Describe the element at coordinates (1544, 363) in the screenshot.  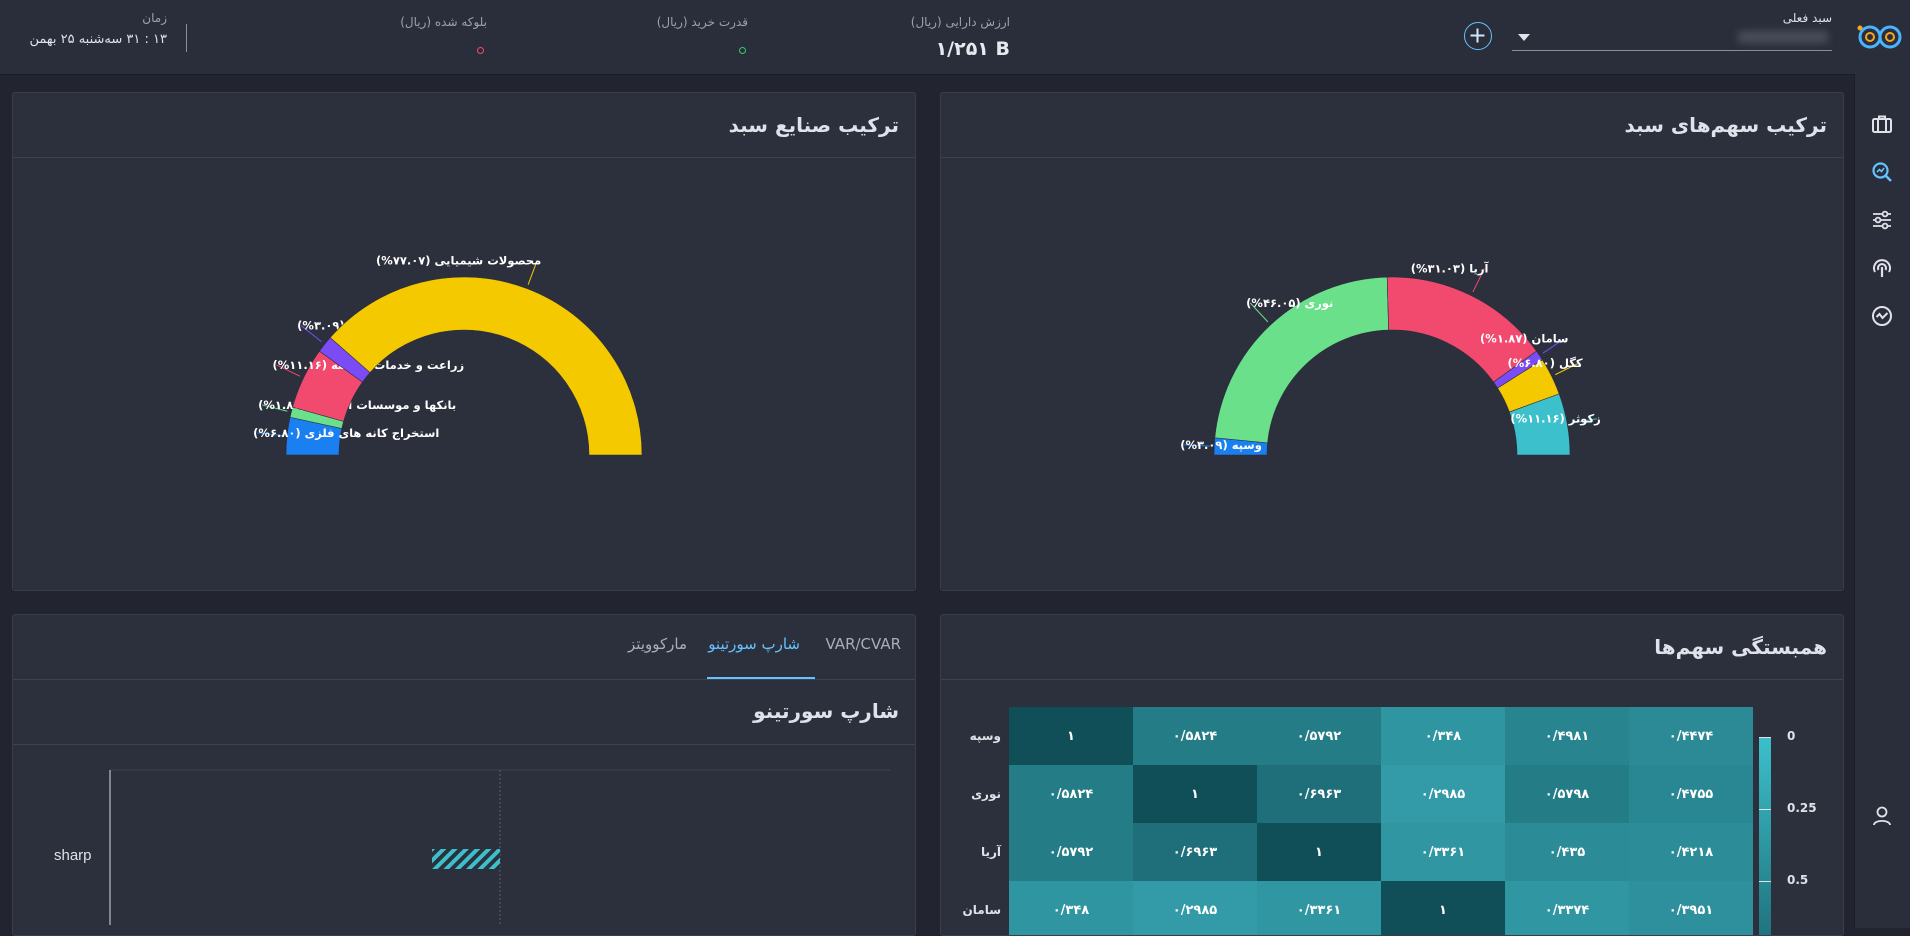
I see `slice-label: کگل (۶.۸۰%)` at that location.